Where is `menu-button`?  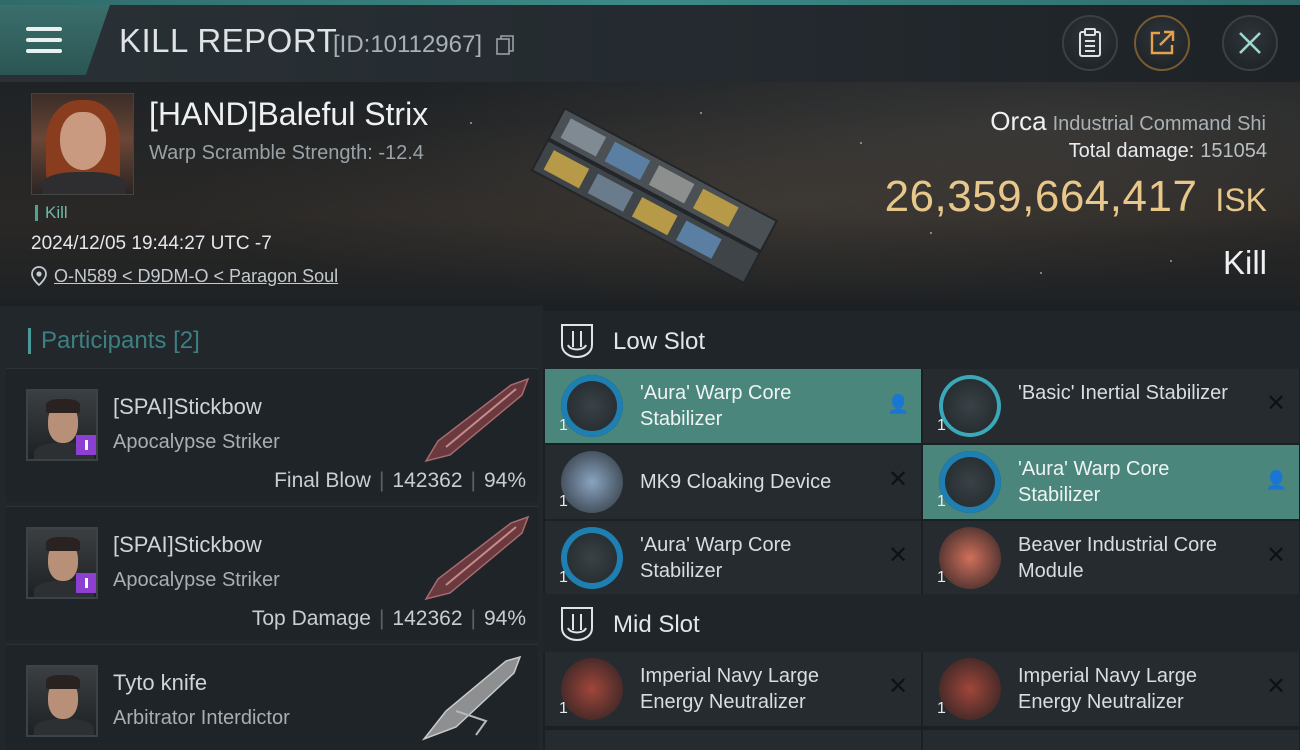
menu-button is located at coordinates (55, 40).